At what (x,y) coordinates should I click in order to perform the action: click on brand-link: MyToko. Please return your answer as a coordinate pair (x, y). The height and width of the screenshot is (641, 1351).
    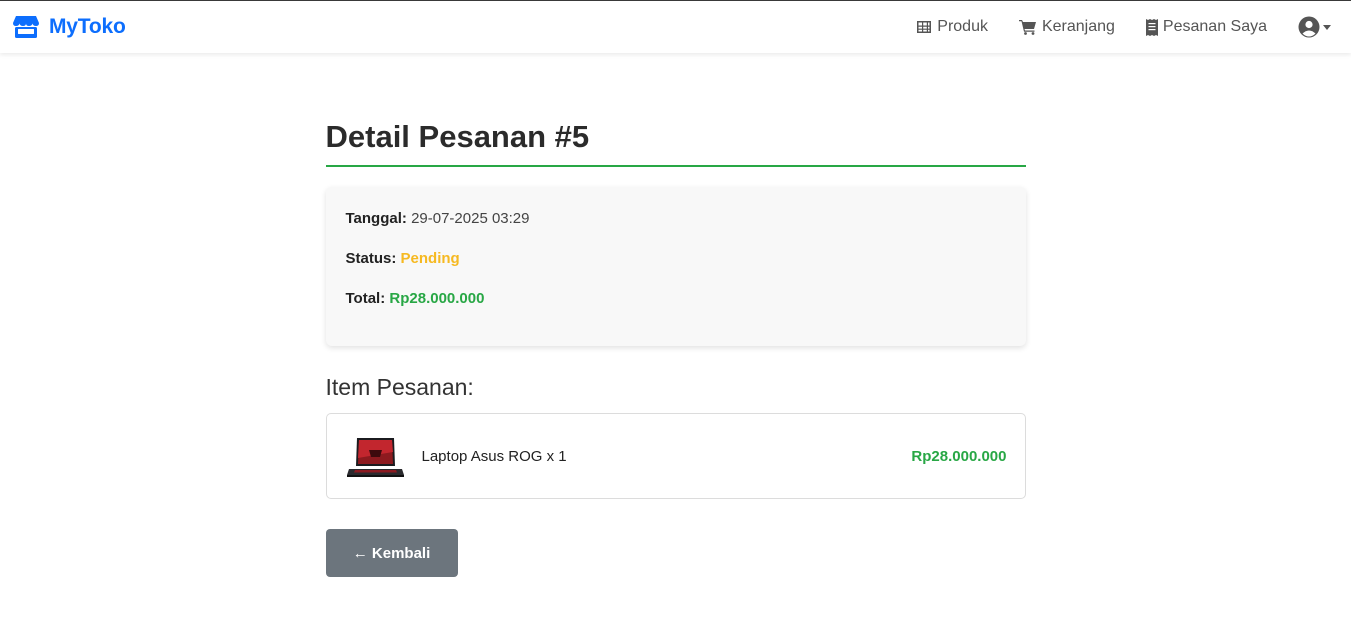
    Looking at the image, I should click on (69, 27).